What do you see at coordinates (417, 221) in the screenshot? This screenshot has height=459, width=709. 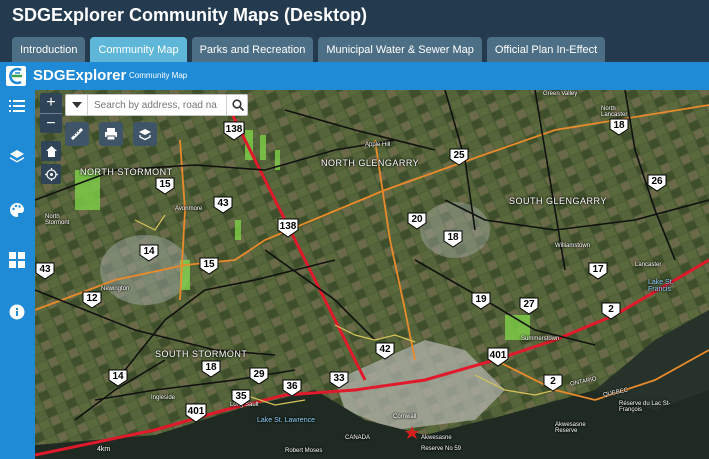 I see `route-shield-20: 20` at bounding box center [417, 221].